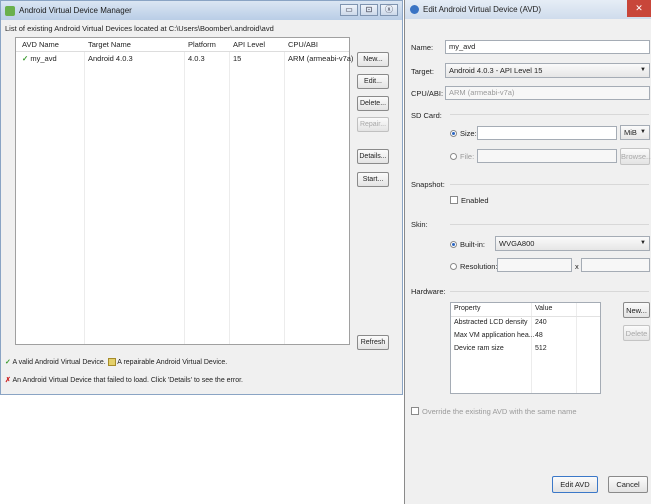  What do you see at coordinates (467, 156) in the screenshot?
I see `sd-file-label: File:` at bounding box center [467, 156].